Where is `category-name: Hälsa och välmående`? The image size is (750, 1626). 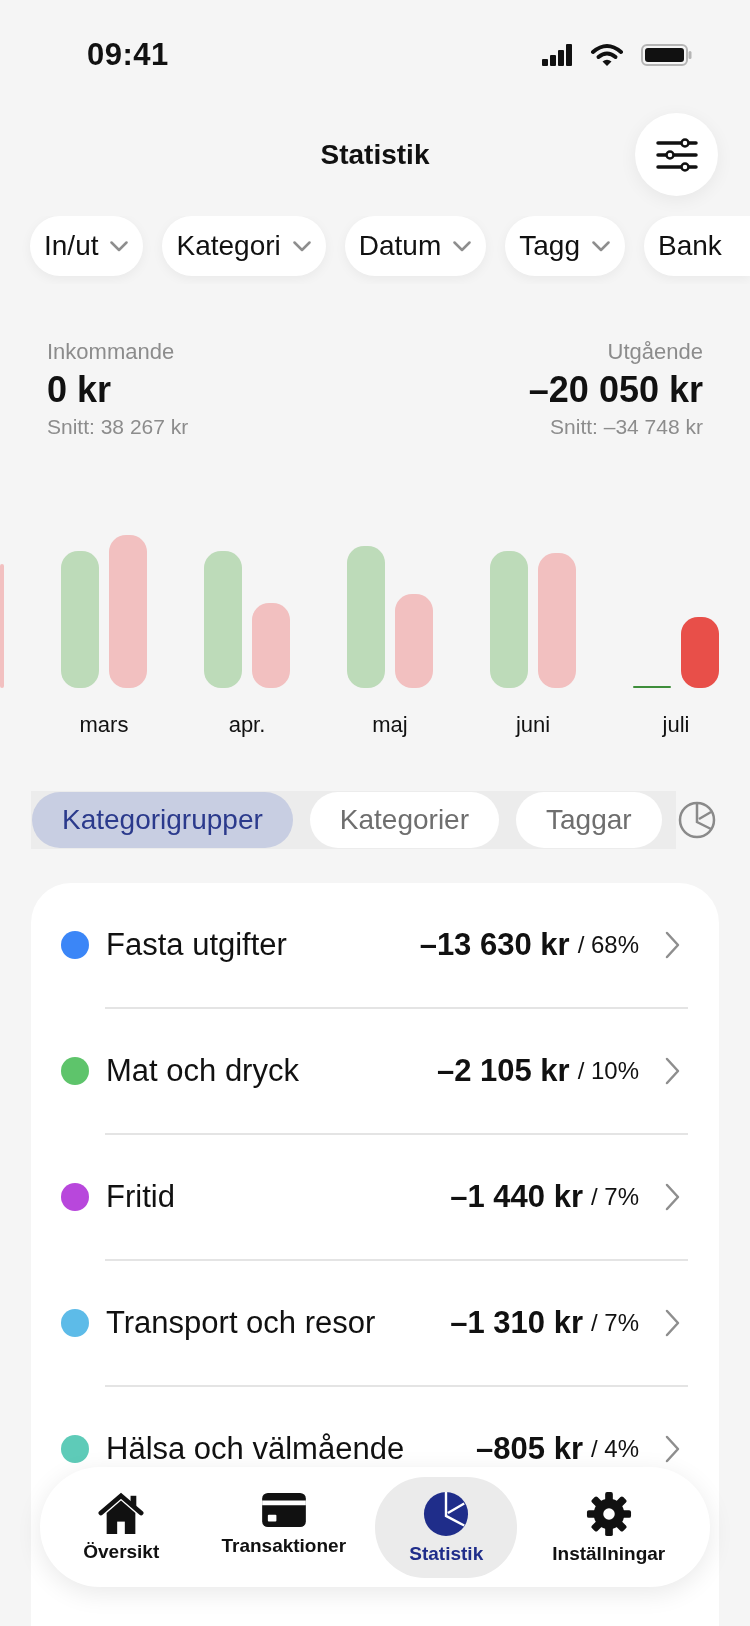
category-name: Hälsa och välmående is located at coordinates (255, 1449).